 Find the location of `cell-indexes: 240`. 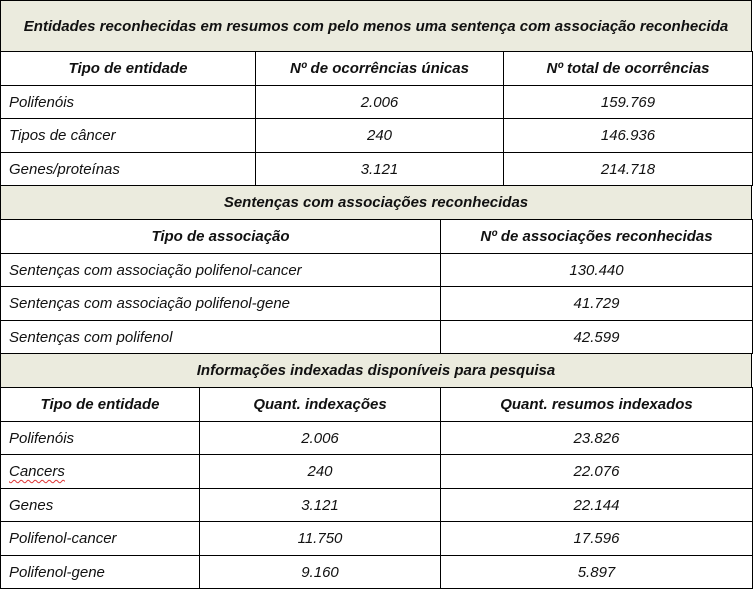

cell-indexes: 240 is located at coordinates (320, 471).